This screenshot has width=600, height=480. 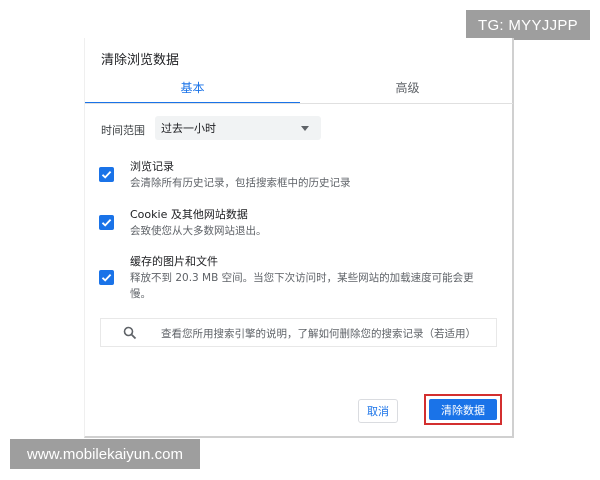 What do you see at coordinates (192, 91) in the screenshot?
I see `tab-basic: 基本` at bounding box center [192, 91].